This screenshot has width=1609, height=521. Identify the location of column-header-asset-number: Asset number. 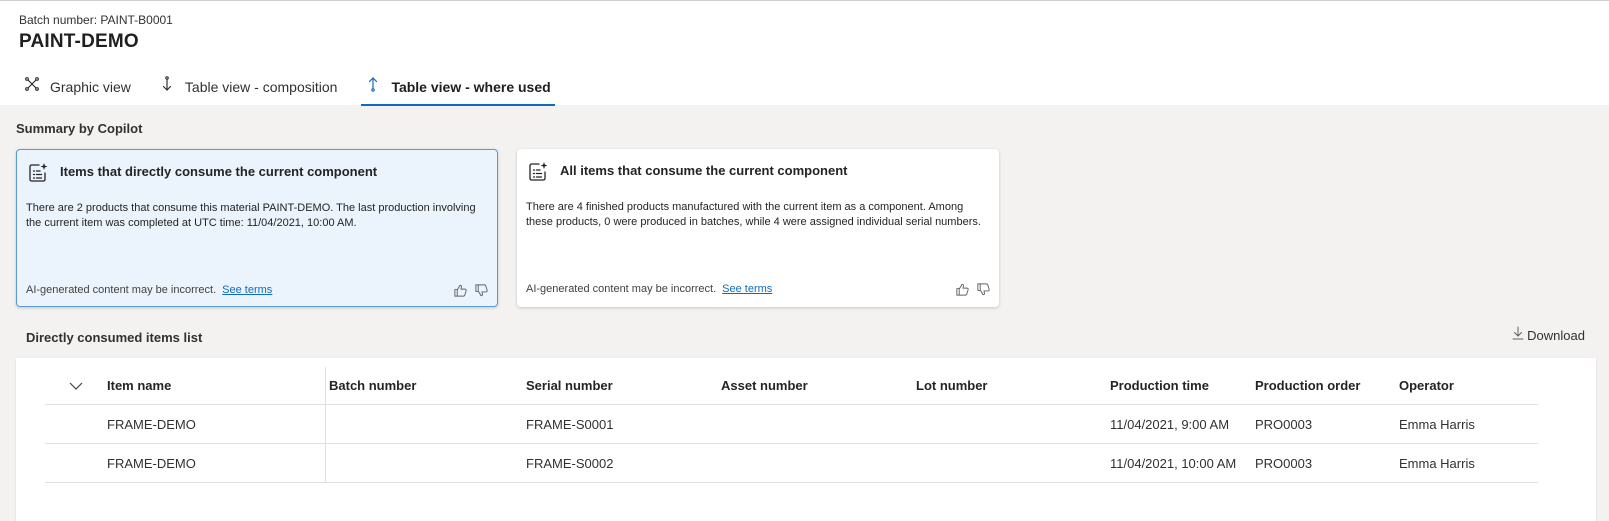
(764, 385).